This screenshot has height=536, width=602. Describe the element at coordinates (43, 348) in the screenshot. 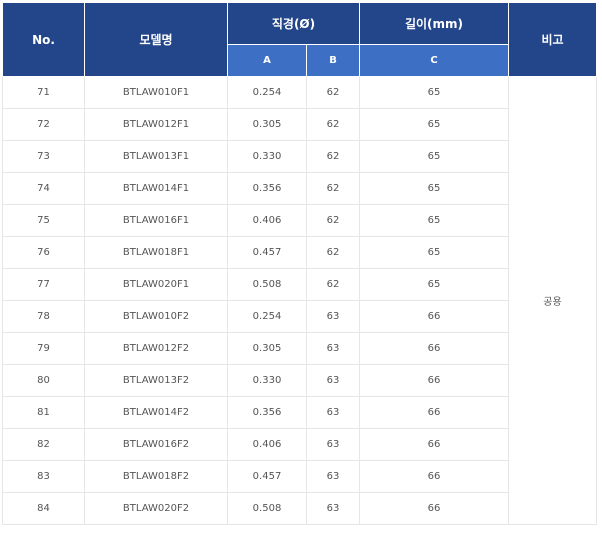

I see `cell-no: 79` at that location.